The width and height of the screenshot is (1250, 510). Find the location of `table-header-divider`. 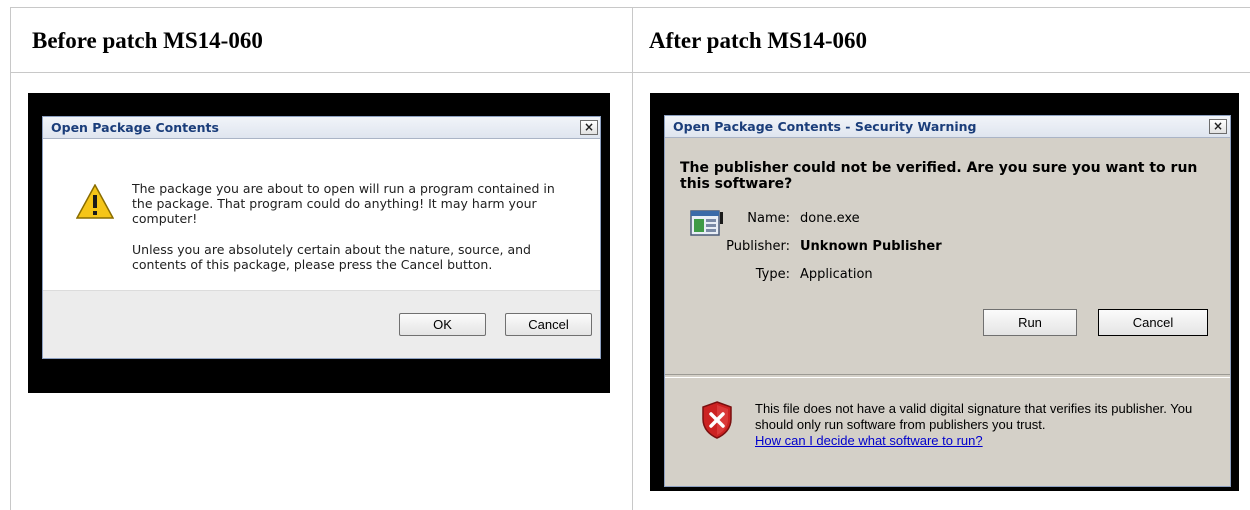

table-header-divider is located at coordinates (630, 72).